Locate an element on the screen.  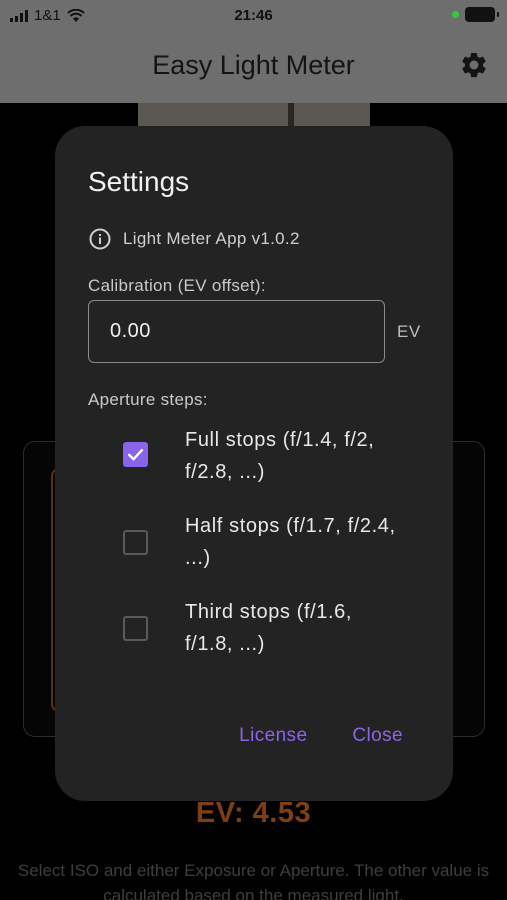
option-full-stops: Full stops (f/1.4, f/2, f/2.8, ...) is located at coordinates (271, 456).